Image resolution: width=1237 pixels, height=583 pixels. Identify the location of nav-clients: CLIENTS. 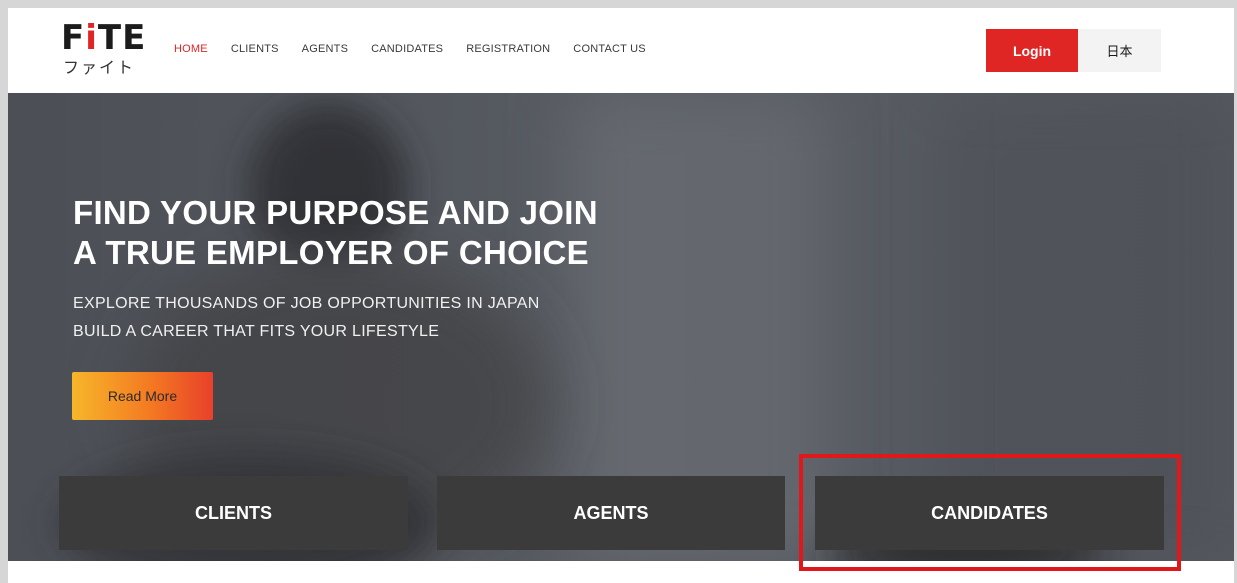
(255, 49).